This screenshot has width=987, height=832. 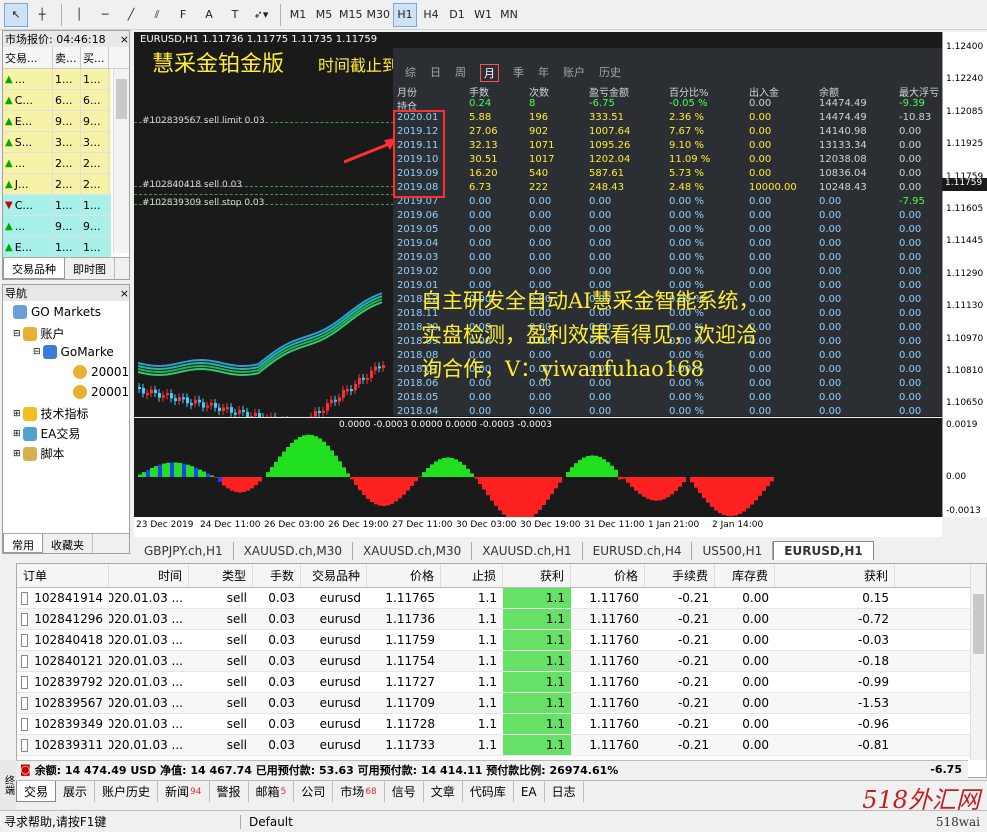 What do you see at coordinates (90, 268) in the screenshot?
I see `tab-tick-chart: 即时图` at bounding box center [90, 268].